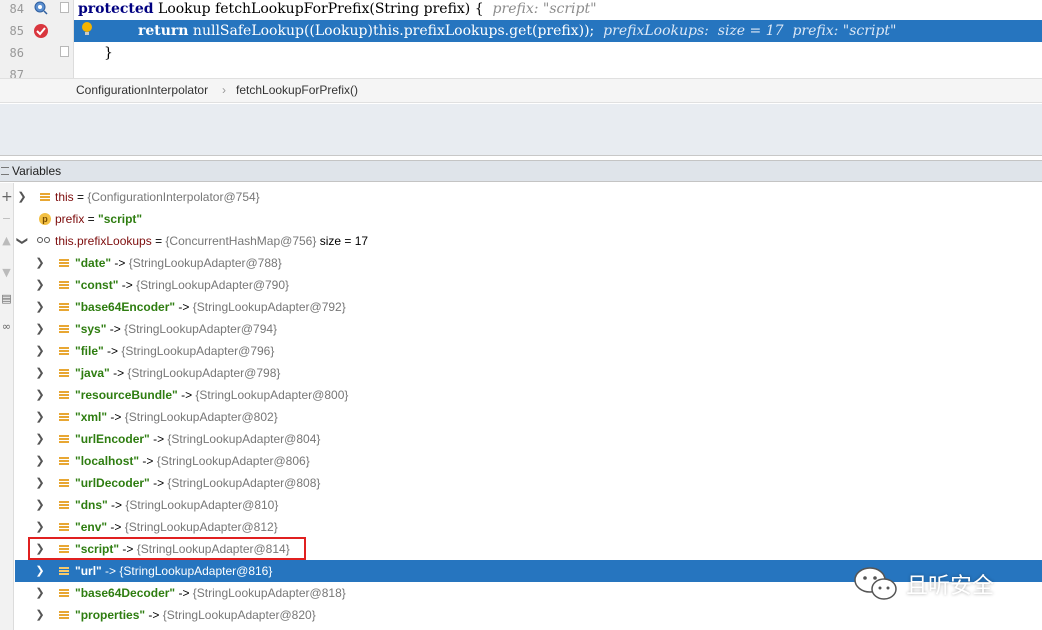 Image resolution: width=1042 pixels, height=630 pixels. I want to click on variable-text: this = {ConfigurationInterpolator@754}, so click(157, 197).